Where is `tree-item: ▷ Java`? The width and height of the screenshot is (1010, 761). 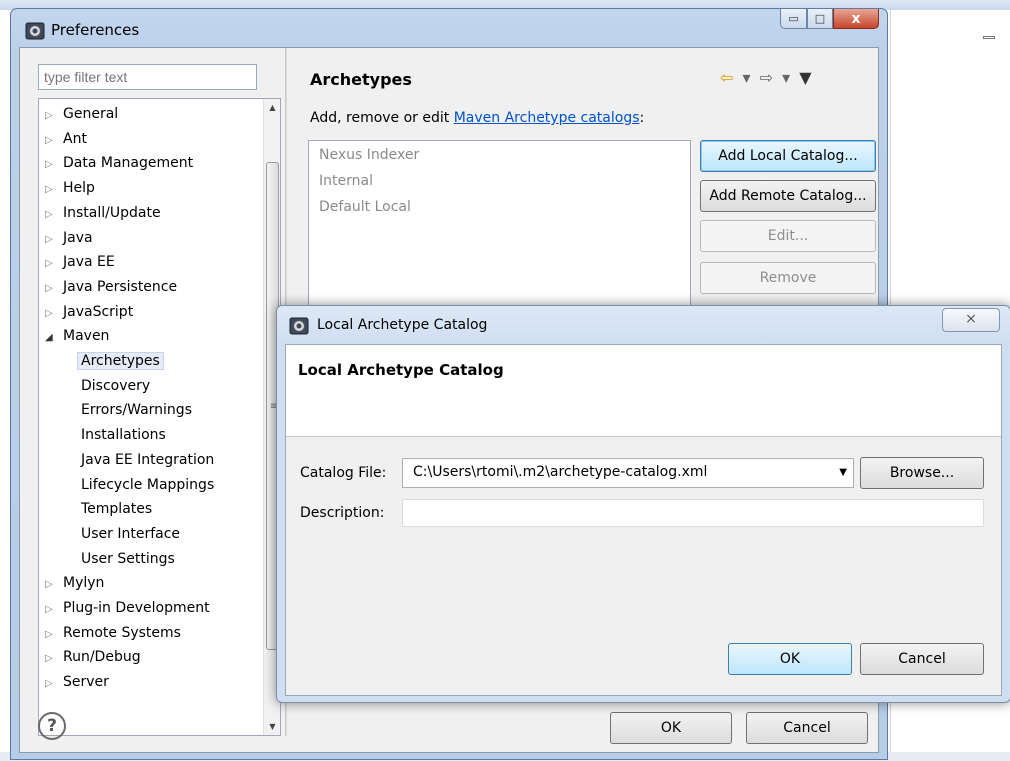 tree-item: ▷ Java is located at coordinates (71, 238).